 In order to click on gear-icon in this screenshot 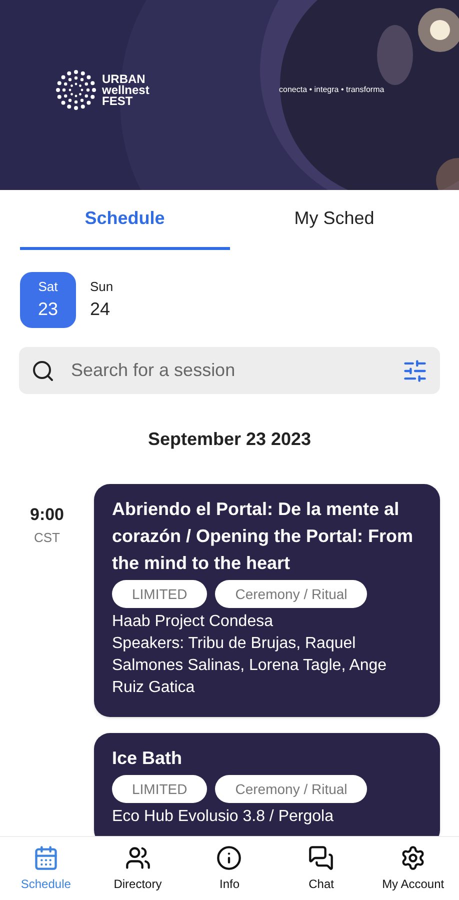, I will do `click(413, 857)`.